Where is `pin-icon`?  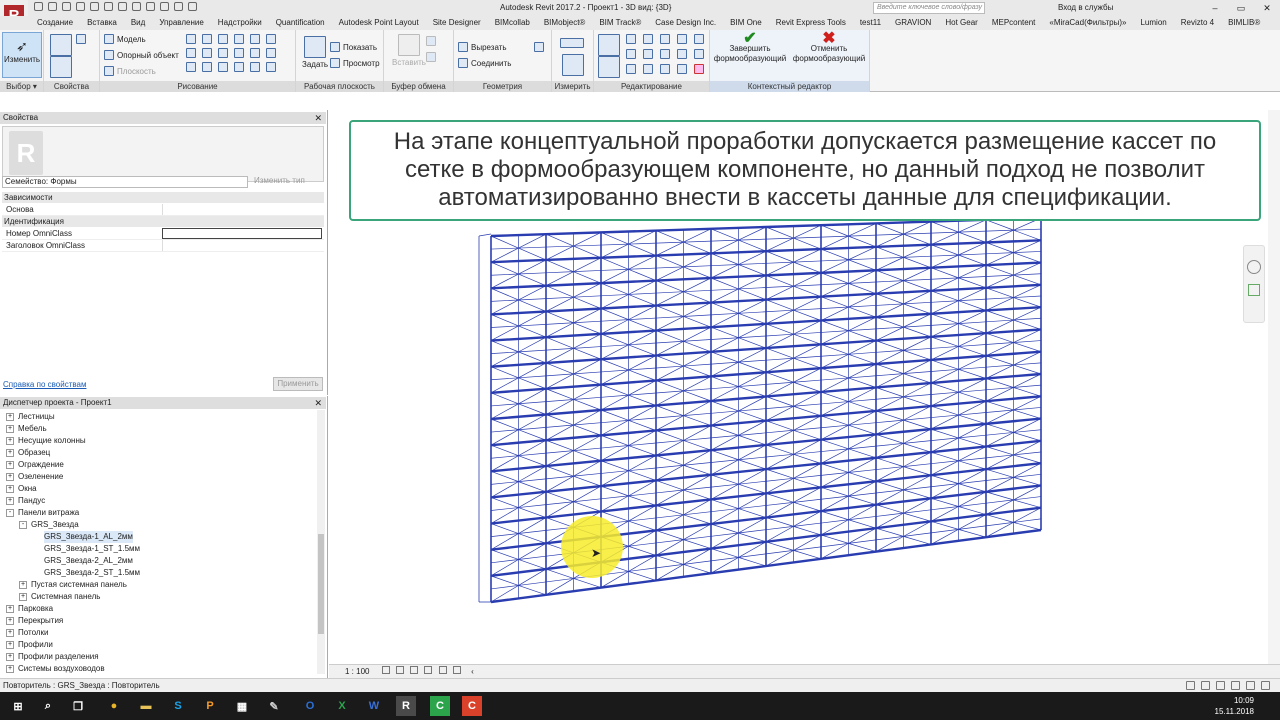
pin-icon is located at coordinates (699, 54).